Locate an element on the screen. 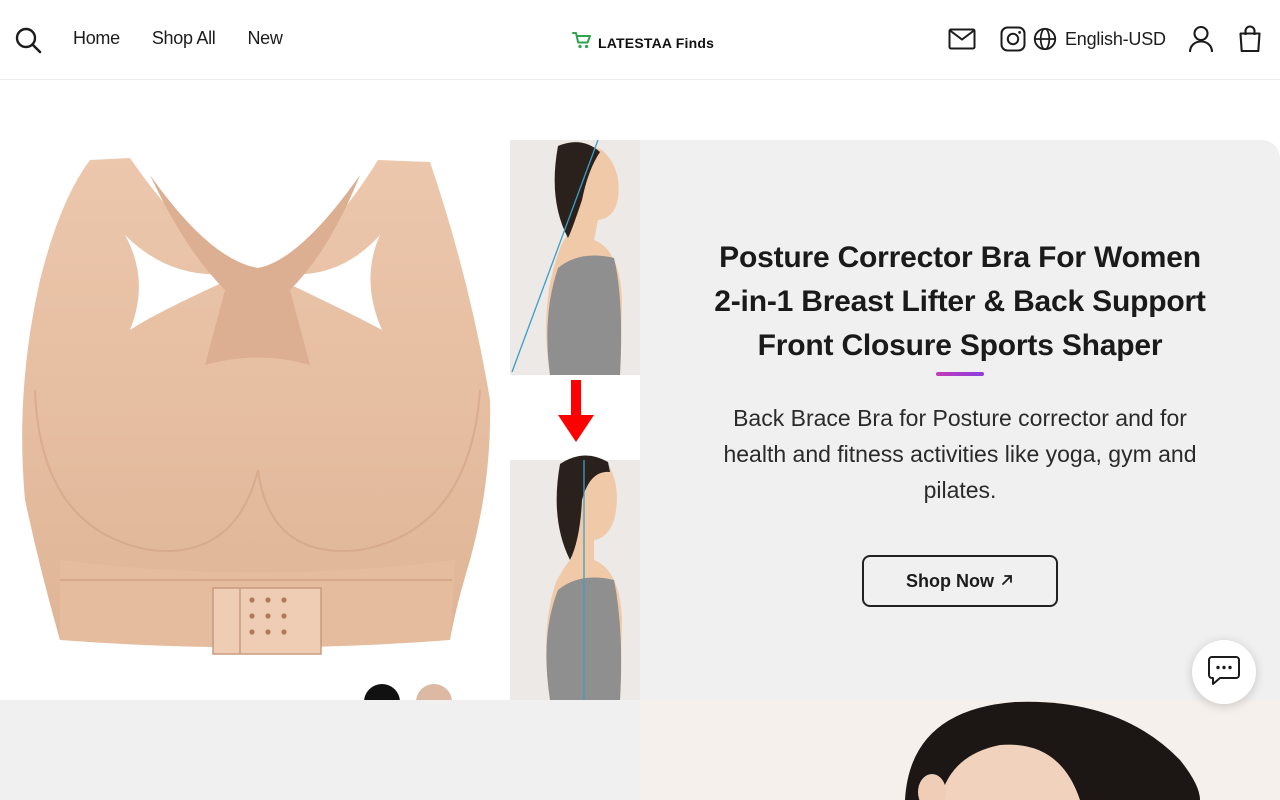 The image size is (1280, 800). account-icon is located at coordinates (1201, 41).